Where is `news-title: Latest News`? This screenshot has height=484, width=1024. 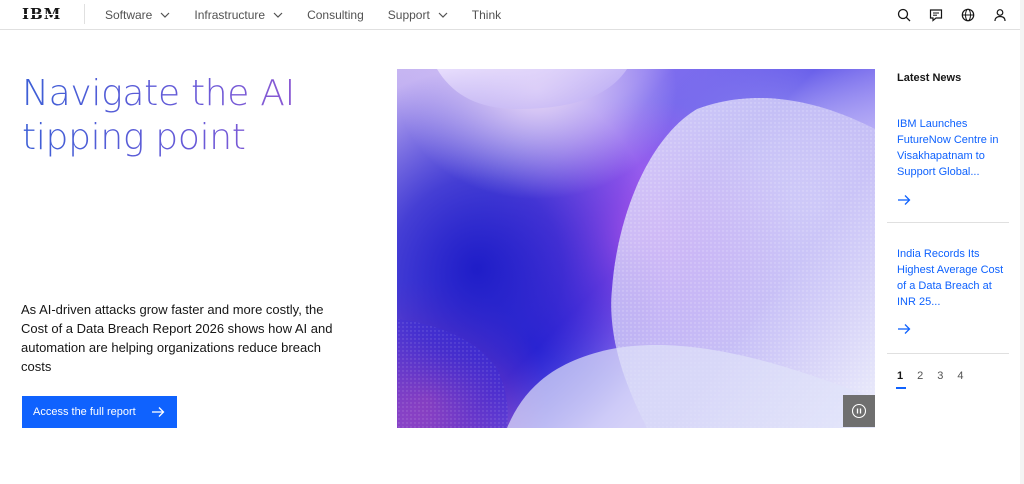 news-title: Latest News is located at coordinates (929, 78).